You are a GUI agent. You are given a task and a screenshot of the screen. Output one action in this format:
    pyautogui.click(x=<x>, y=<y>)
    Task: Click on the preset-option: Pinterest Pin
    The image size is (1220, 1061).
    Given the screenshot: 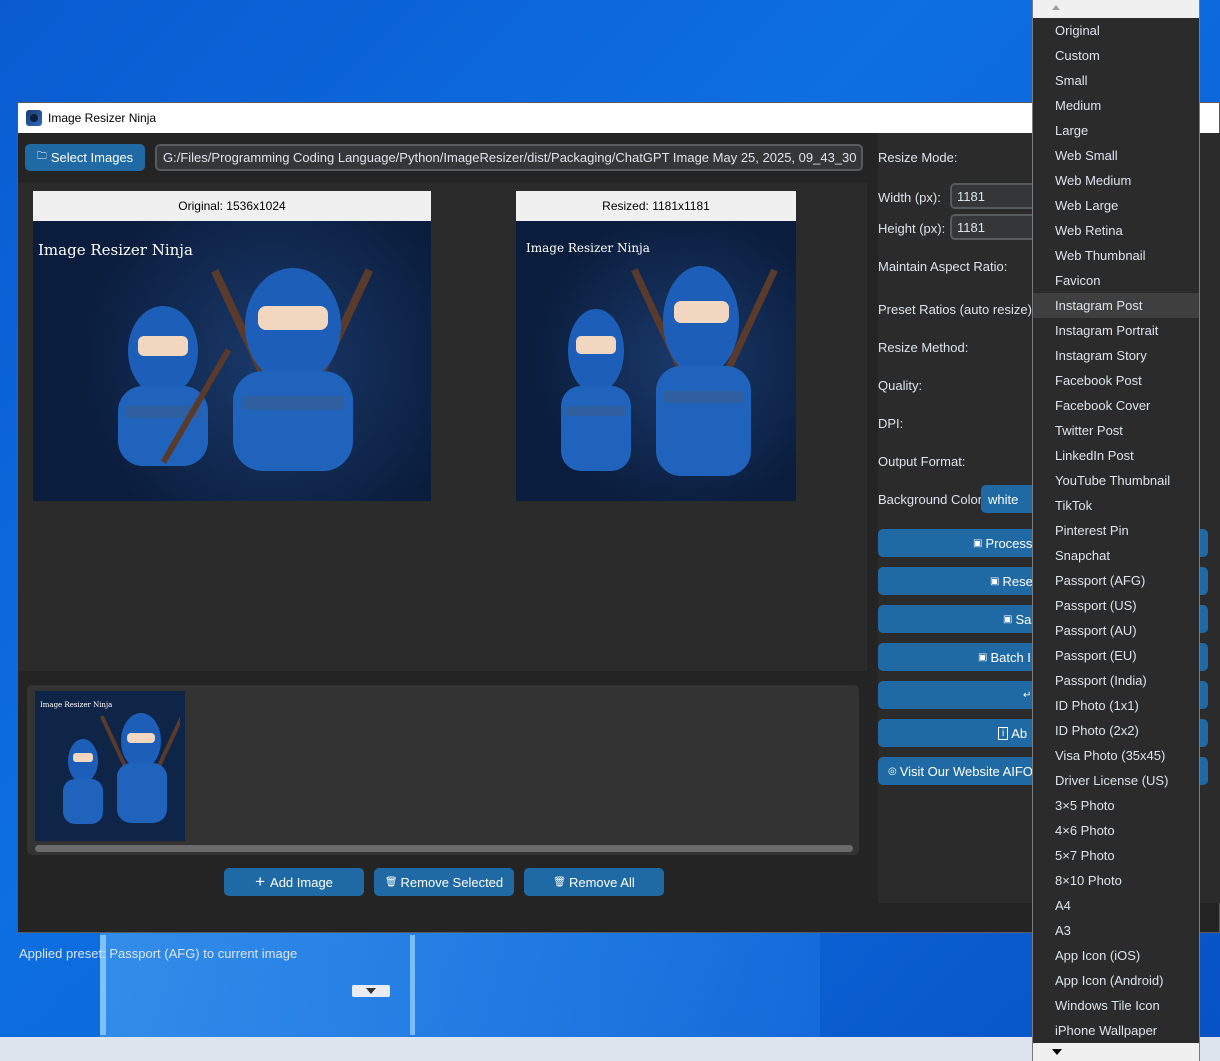 What is the action you would take?
    pyautogui.click(x=1116, y=530)
    